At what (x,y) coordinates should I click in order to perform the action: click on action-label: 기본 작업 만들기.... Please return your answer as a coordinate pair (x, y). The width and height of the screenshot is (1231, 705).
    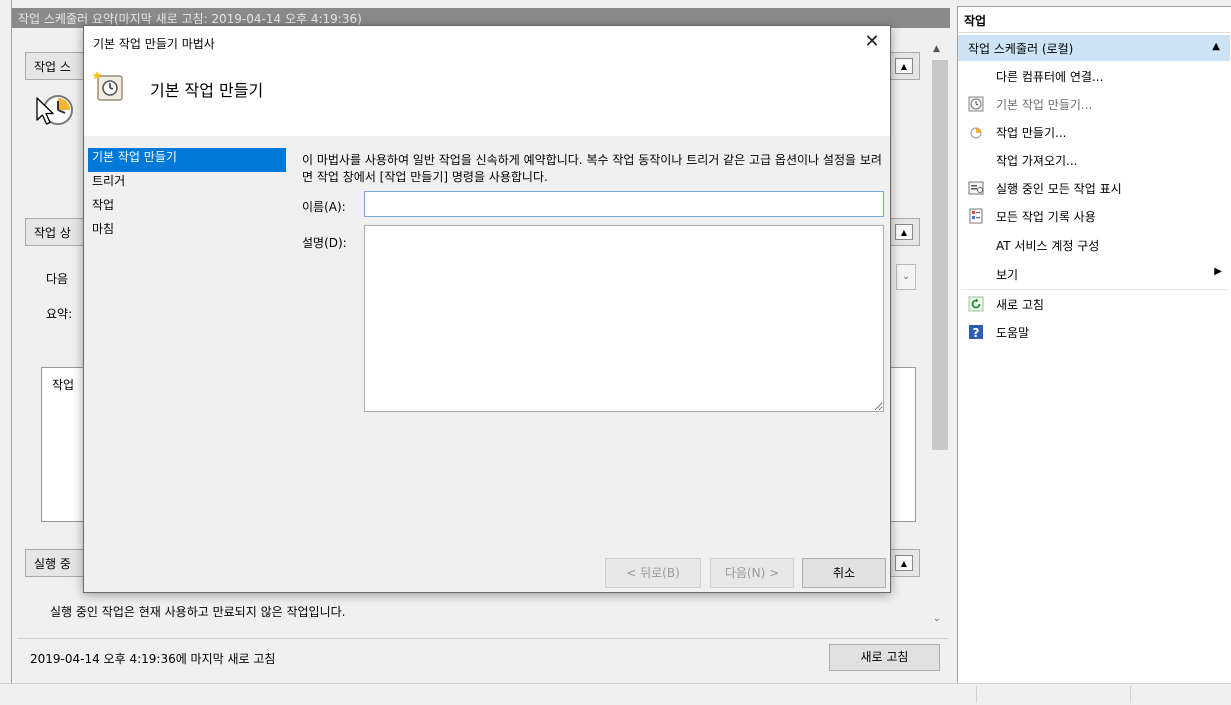
    Looking at the image, I should click on (1044, 105).